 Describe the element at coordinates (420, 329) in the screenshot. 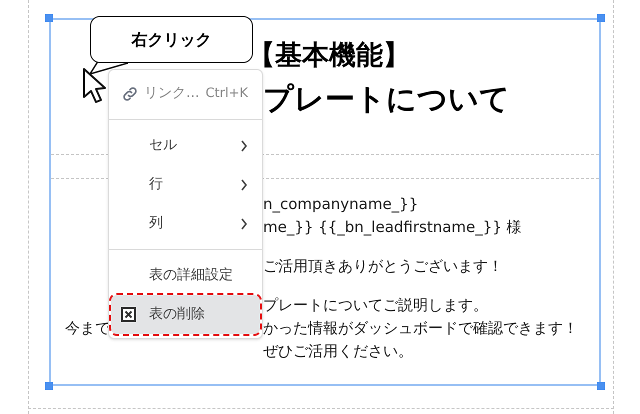

I see `body-text: かった情報がダッシュボードで確認できます！` at that location.